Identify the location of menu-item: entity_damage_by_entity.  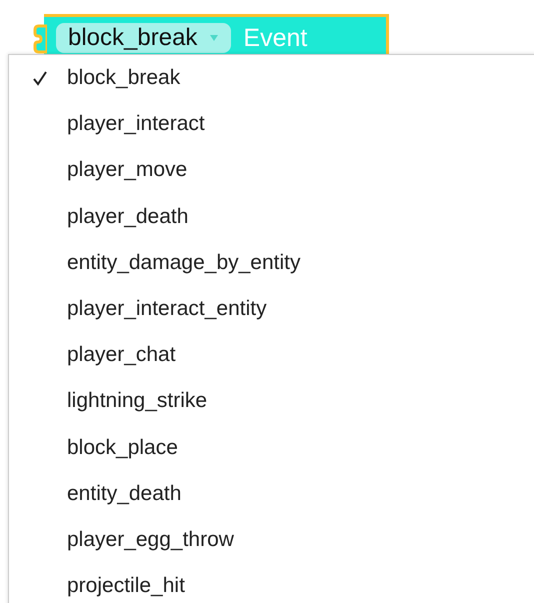
(271, 263).